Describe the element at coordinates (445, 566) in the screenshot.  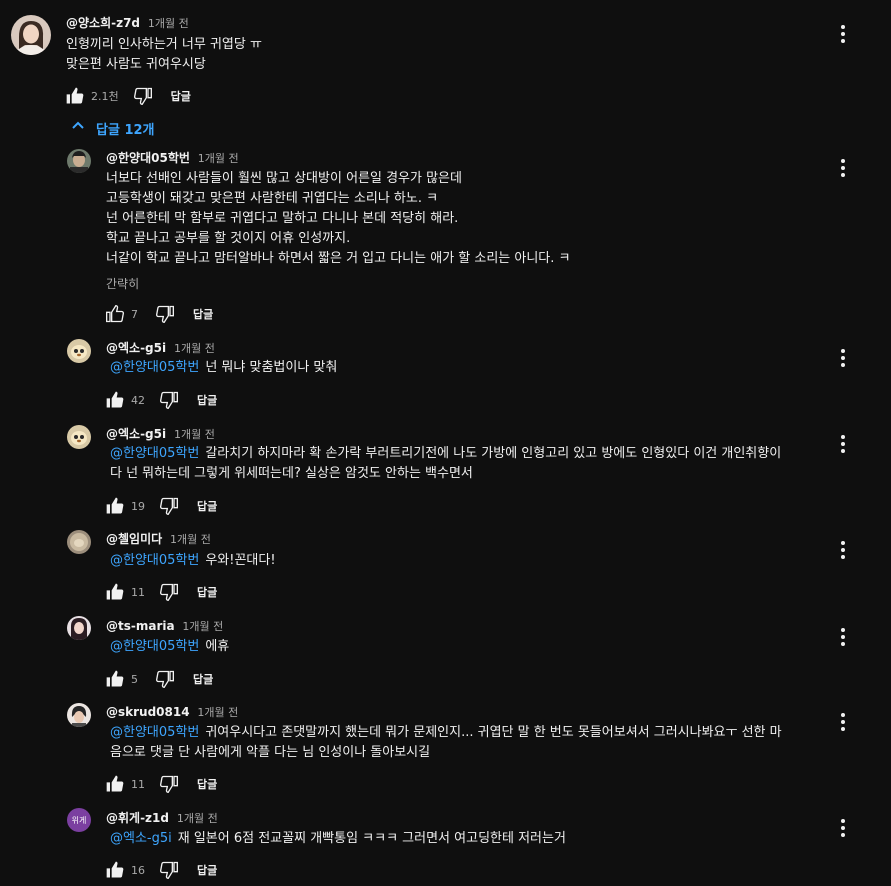
I see `reply-comment: @첼임미다 1개월 전 @한양대05학번 우와!꼰대다! 11 답글` at that location.